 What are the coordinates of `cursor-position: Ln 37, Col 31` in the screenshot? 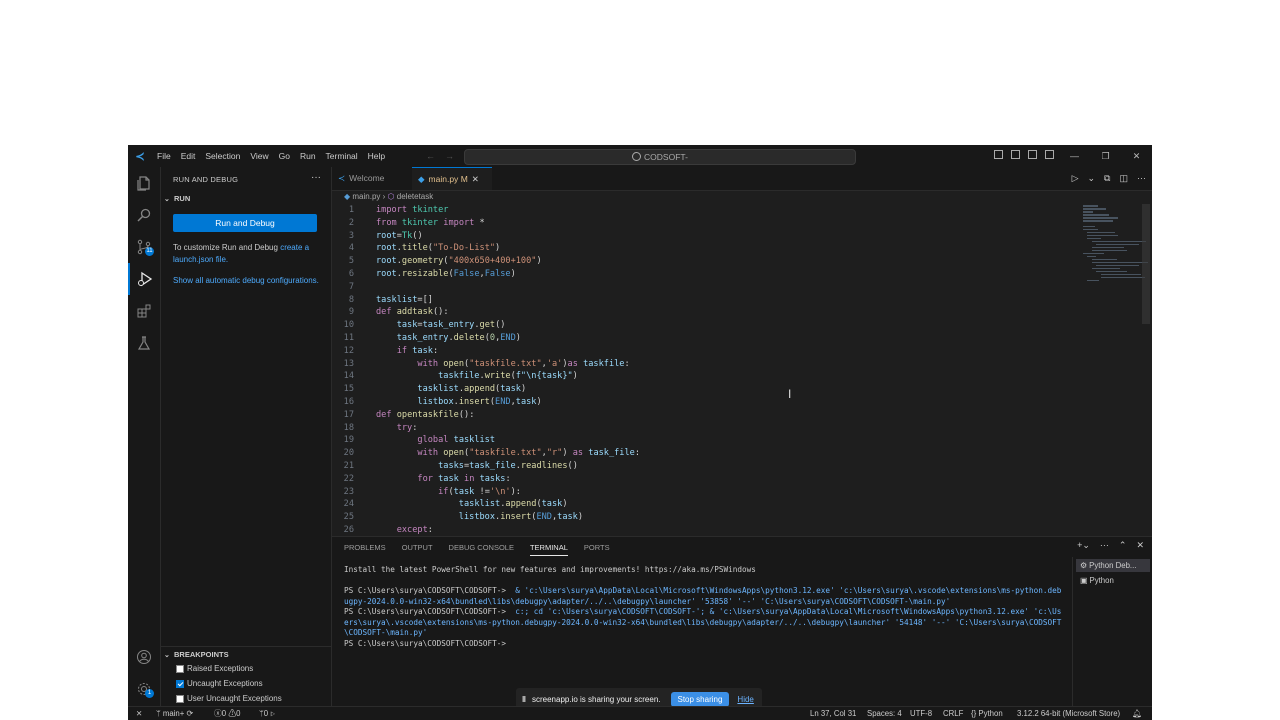 It's located at (833, 713).